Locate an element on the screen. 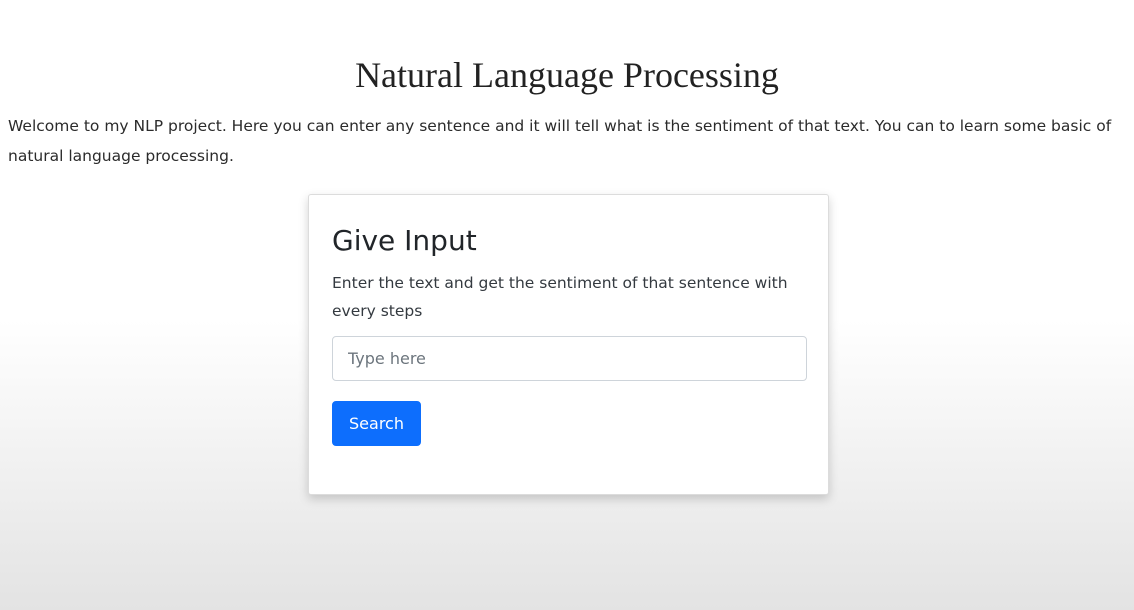  page-title: Natural Language Processing is located at coordinates (567, 75).